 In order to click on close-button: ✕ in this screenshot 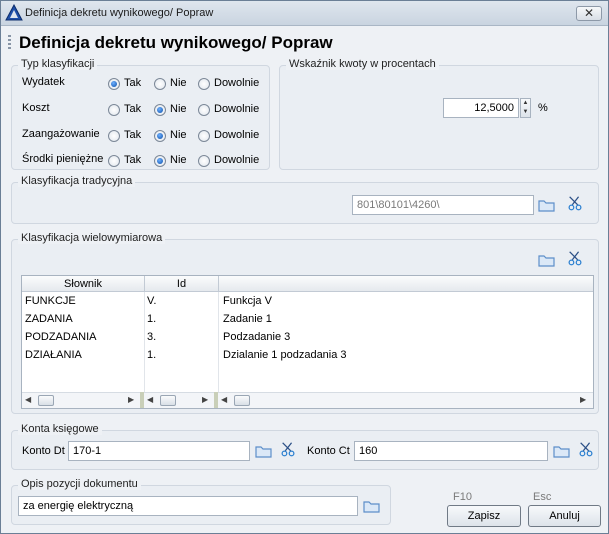, I will do `click(589, 13)`.